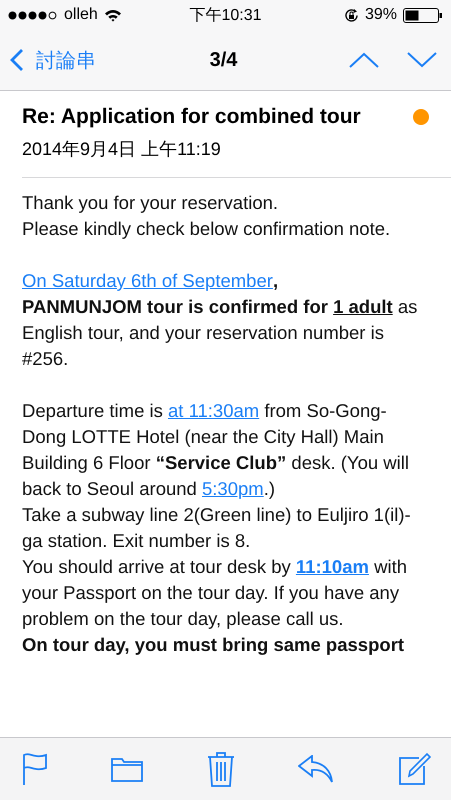 This screenshot has width=451, height=800. I want to click on text-link: 5:30pm, so click(233, 488).